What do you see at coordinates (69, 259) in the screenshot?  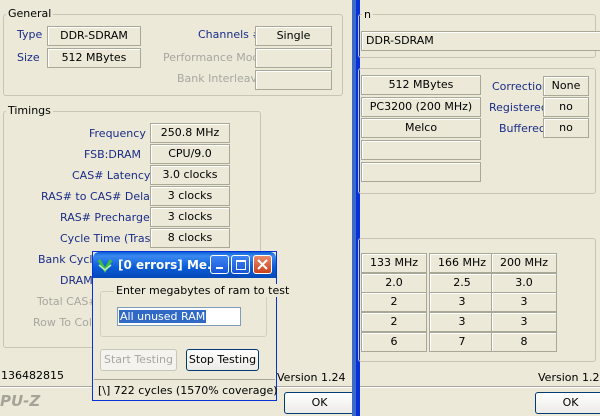 I see `bank-cycle-label: Bank Cycle` at bounding box center [69, 259].